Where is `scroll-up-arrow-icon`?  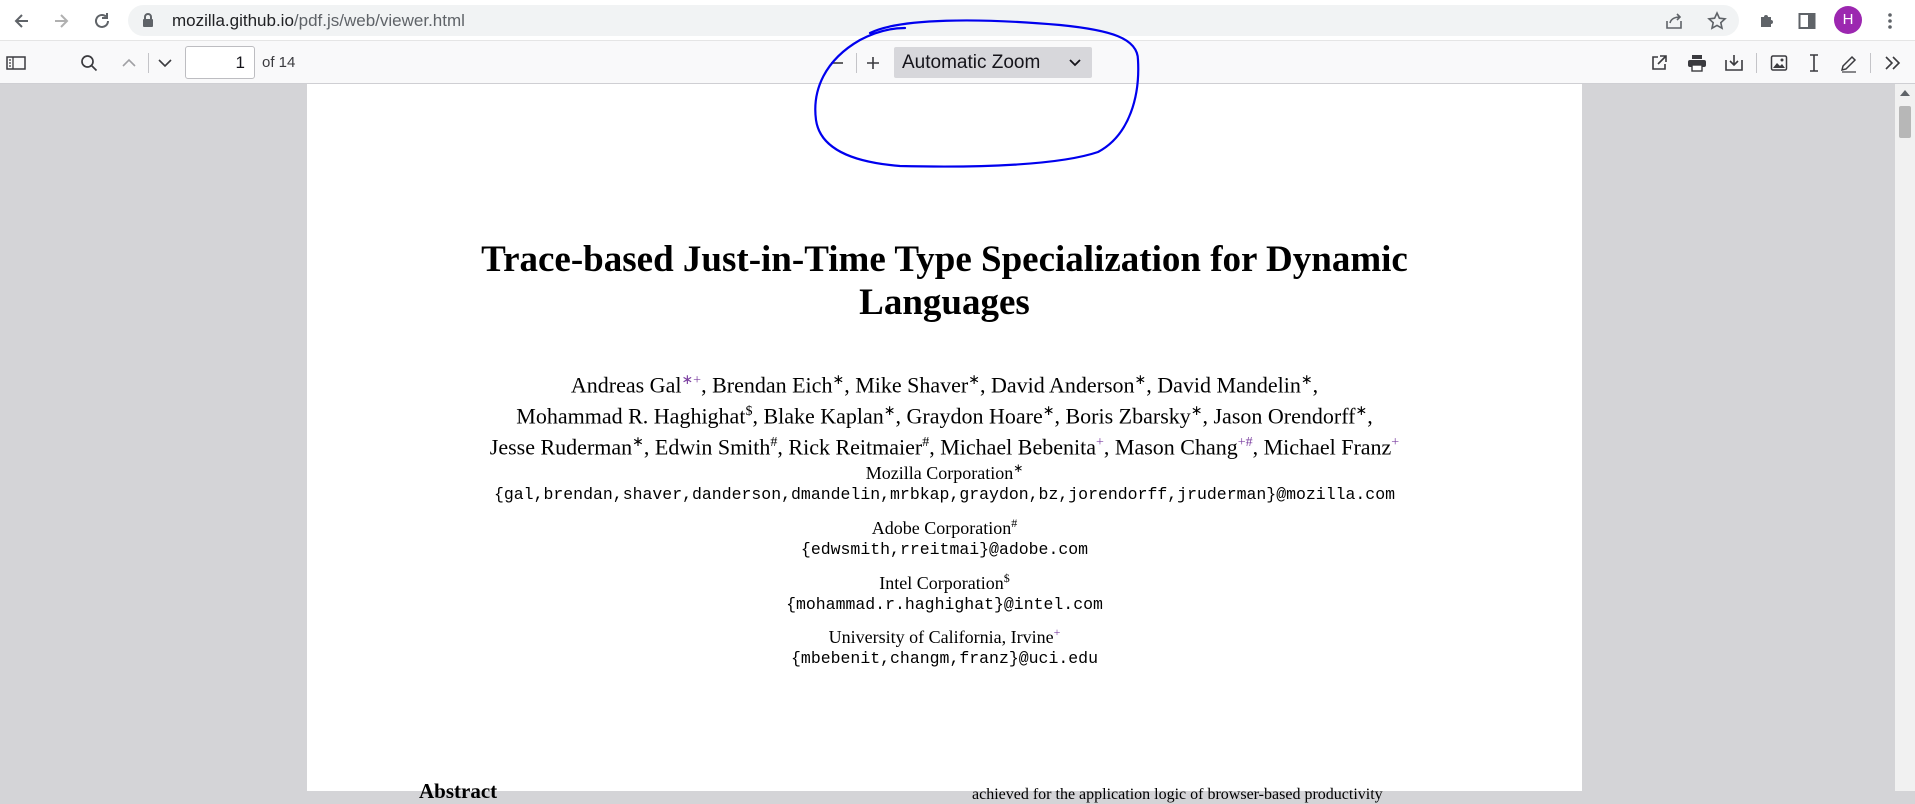 scroll-up-arrow-icon is located at coordinates (1905, 93).